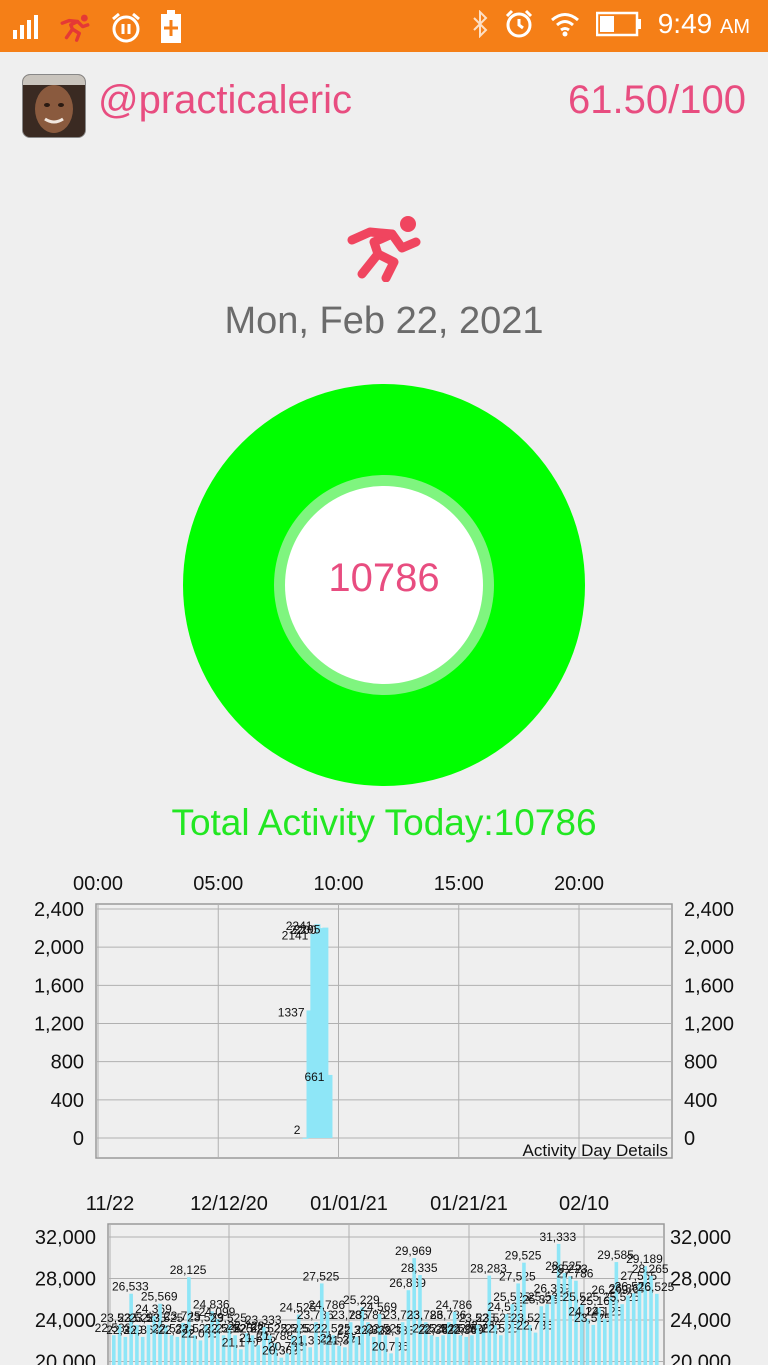 The image size is (768, 1365). Describe the element at coordinates (709, 986) in the screenshot. I see `y-tick-label-right: 1,600` at that location.